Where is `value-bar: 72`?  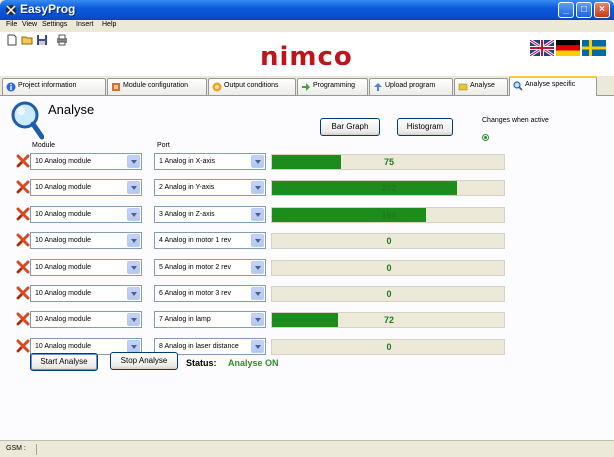 value-bar: 72 is located at coordinates (388, 320).